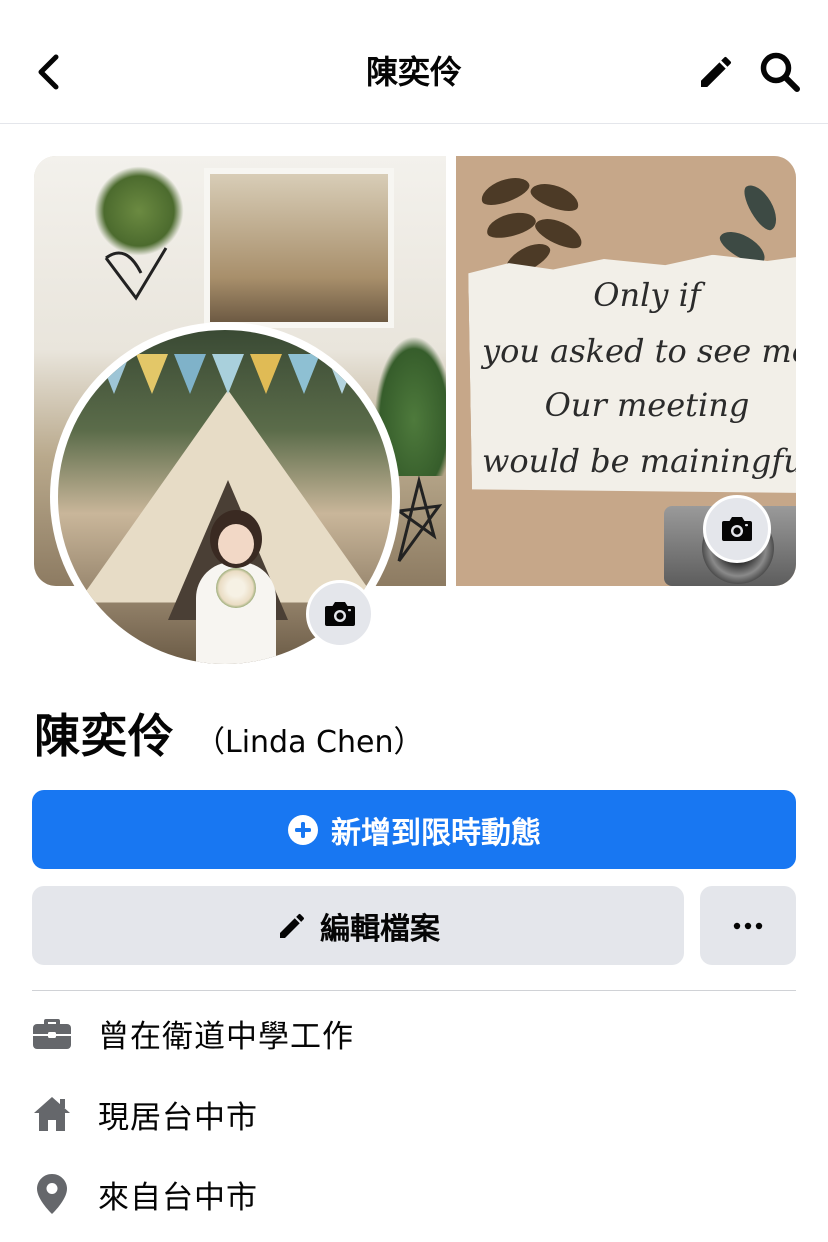 The height and width of the screenshot is (1242, 828). I want to click on detail-hometown-text: 來自台中市, so click(178, 1197).